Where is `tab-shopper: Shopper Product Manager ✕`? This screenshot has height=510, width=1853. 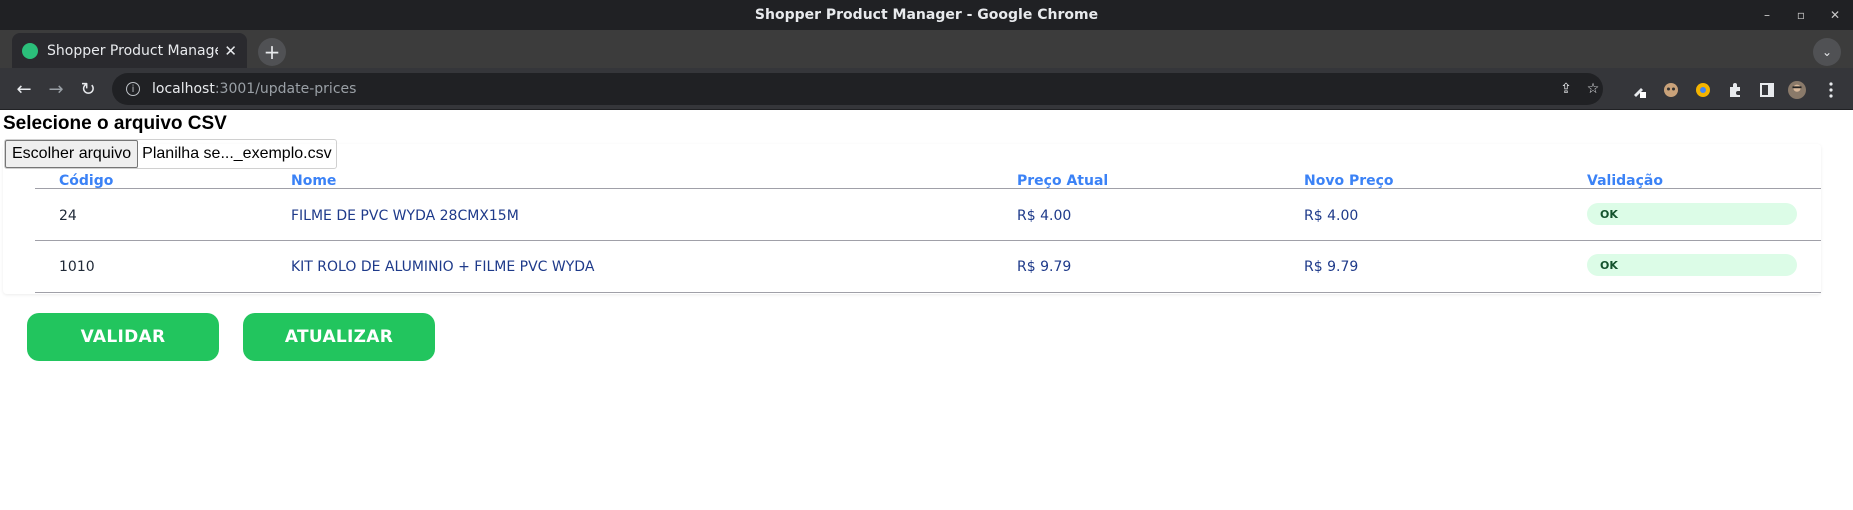 tab-shopper: Shopper Product Manager ✕ is located at coordinates (129, 50).